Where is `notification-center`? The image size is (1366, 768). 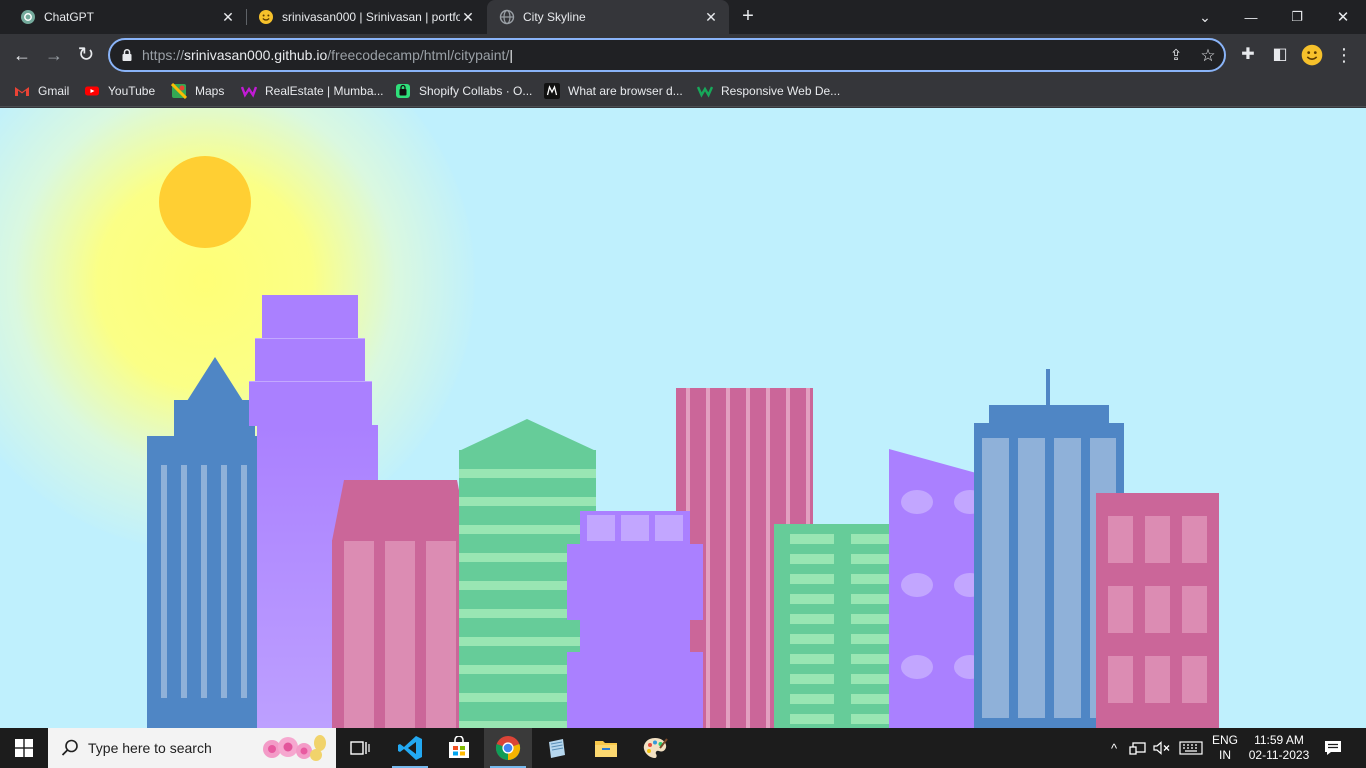
notification-center is located at coordinates (1333, 748).